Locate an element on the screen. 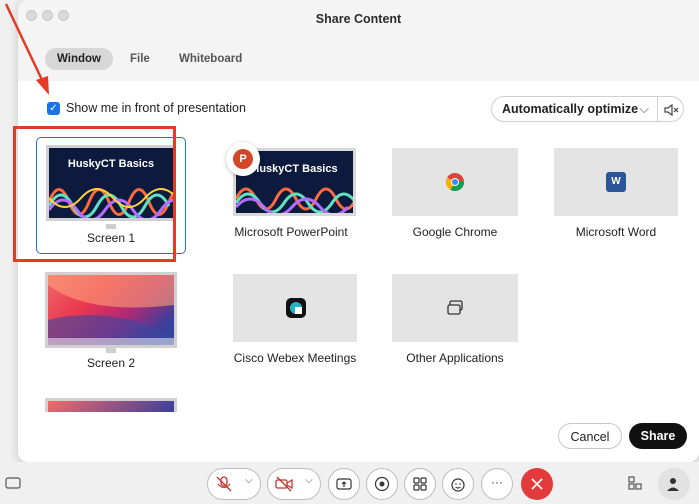  end-call-button is located at coordinates (537, 484).